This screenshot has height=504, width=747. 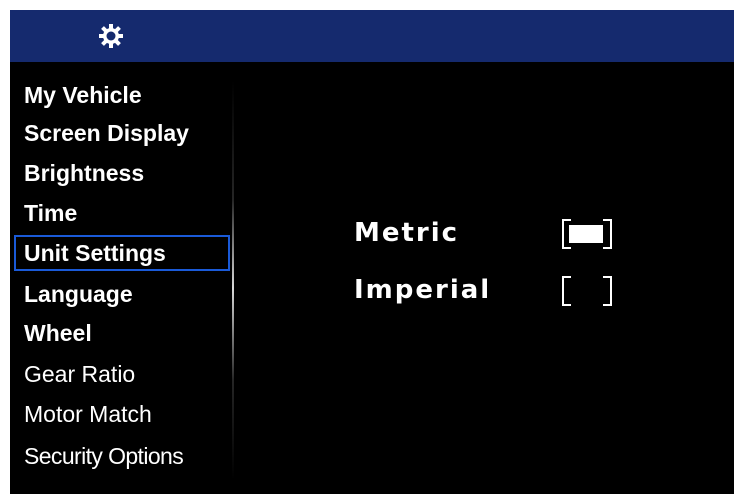 I want to click on menu-item-motor-match: Motor Match, so click(x=122, y=415).